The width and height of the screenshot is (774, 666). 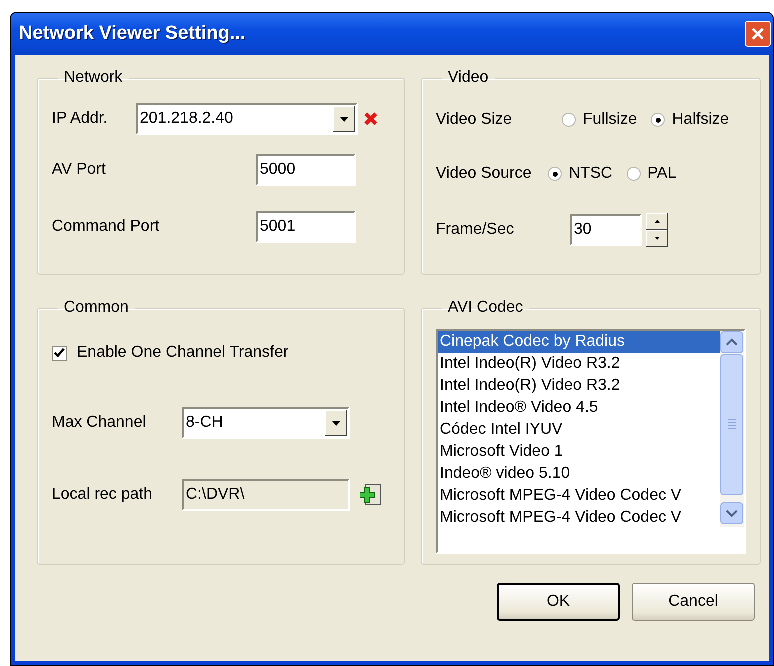 I want to click on spin-up-button, so click(x=657, y=221).